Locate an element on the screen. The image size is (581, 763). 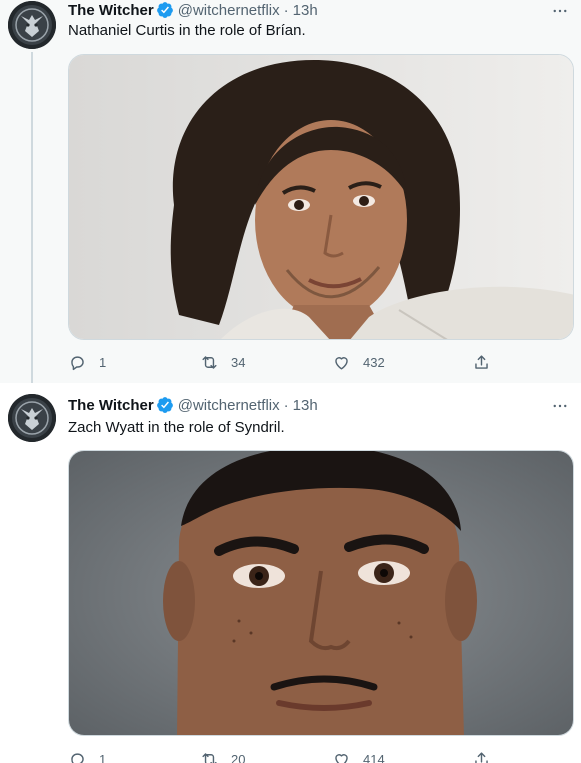
retweet-button: 34 is located at coordinates (222, 362).